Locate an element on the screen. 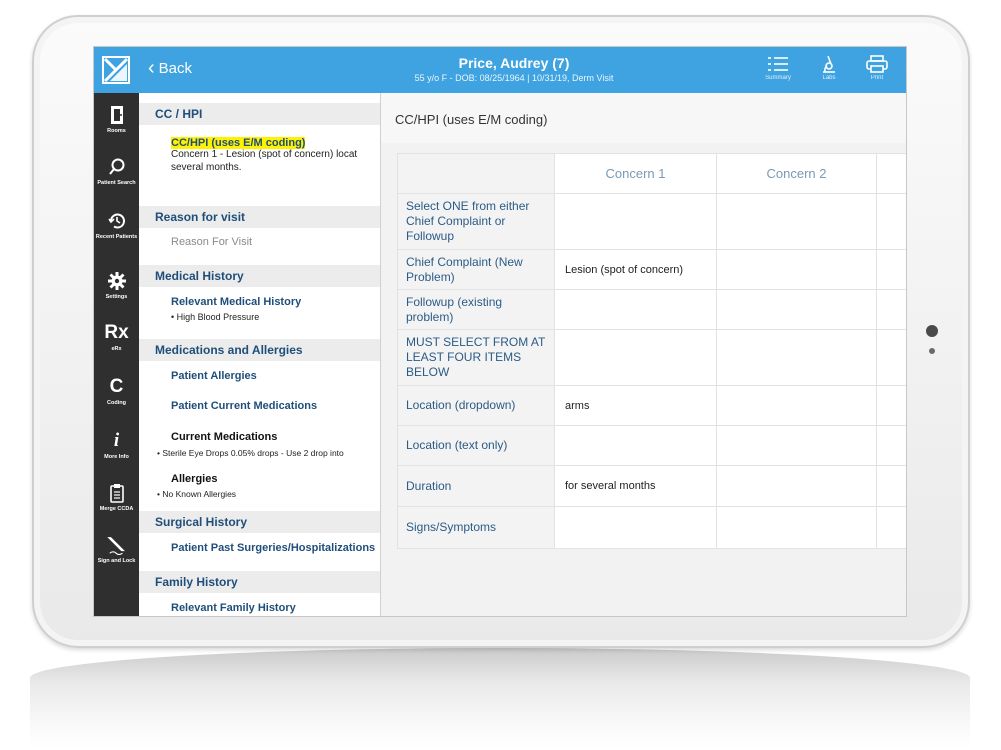  coding-icon: C is located at coordinates (116, 386).